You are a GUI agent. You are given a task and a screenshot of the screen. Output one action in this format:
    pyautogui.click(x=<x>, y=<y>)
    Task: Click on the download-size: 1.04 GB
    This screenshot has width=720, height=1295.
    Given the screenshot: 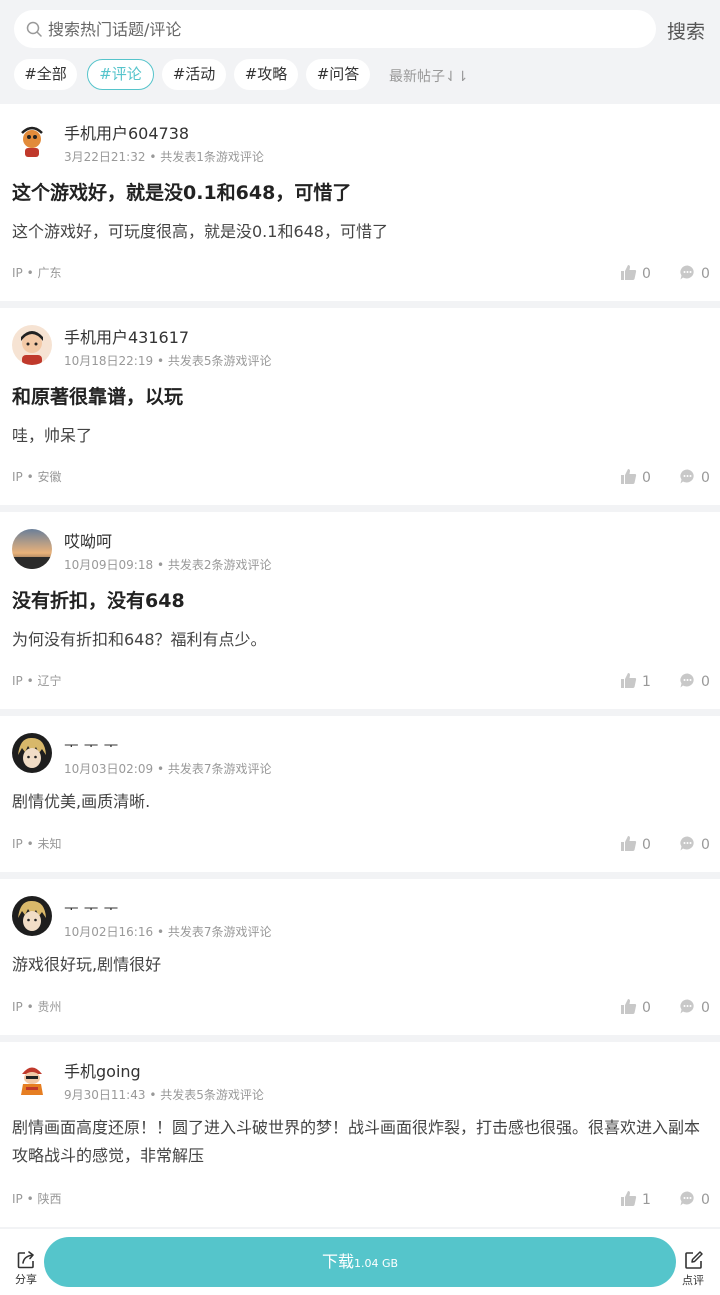 What is the action you would take?
    pyautogui.click(x=376, y=1263)
    